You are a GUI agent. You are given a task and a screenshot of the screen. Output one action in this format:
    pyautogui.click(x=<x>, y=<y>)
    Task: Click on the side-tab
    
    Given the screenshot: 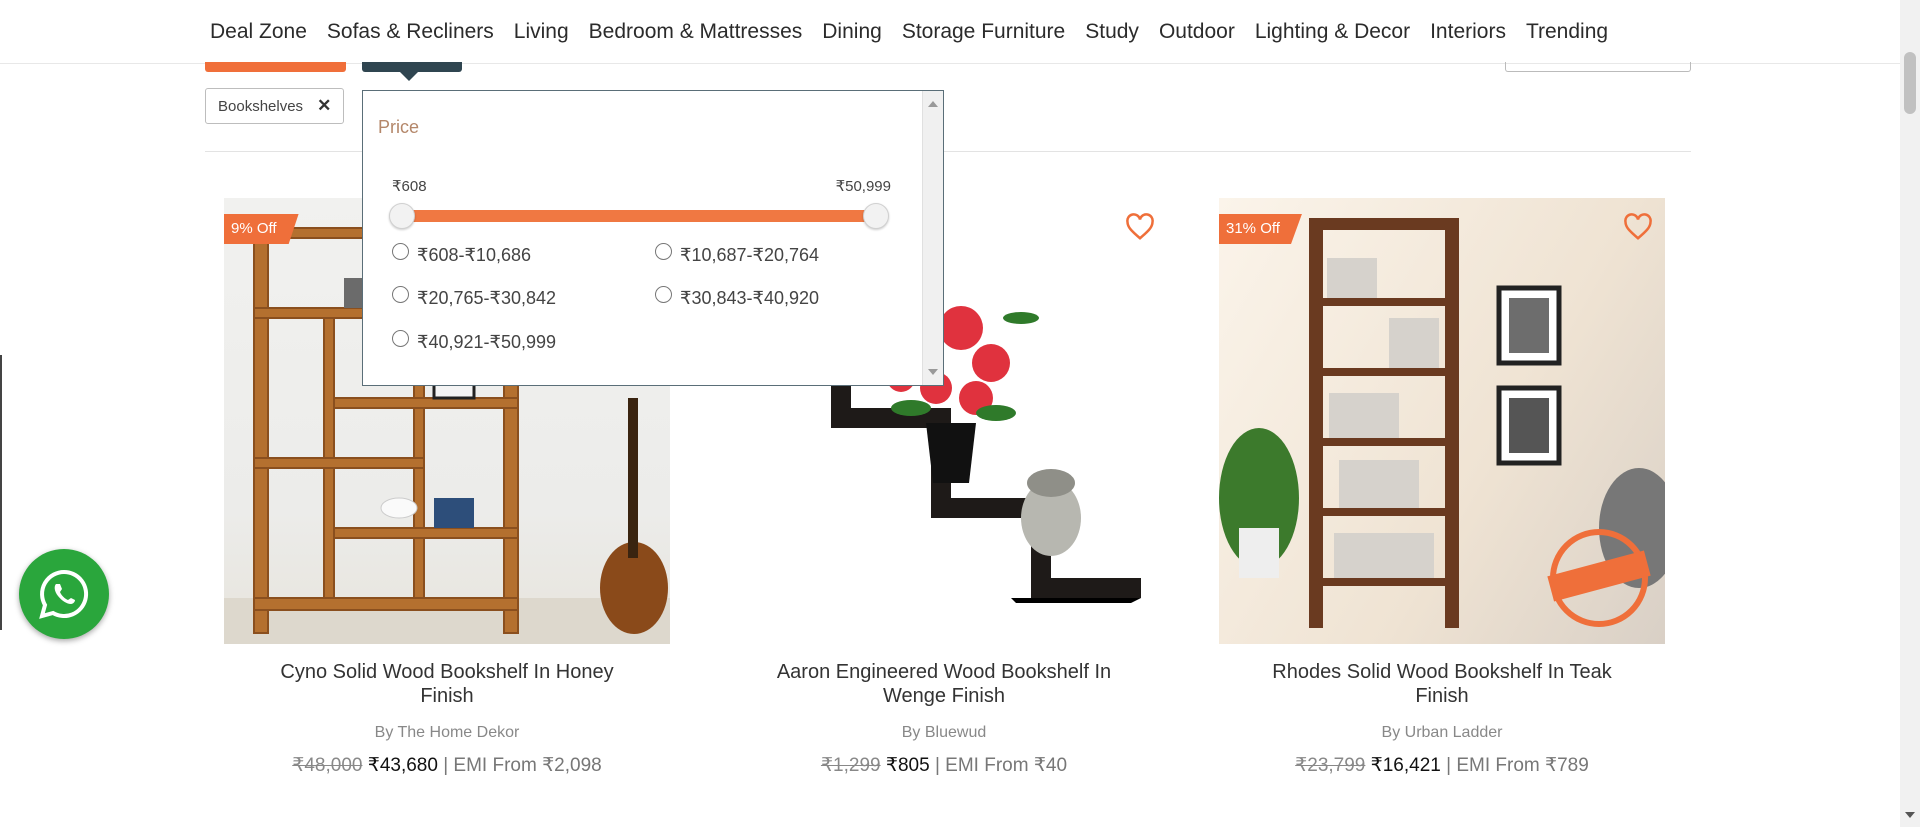 What is the action you would take?
    pyautogui.click(x=1, y=492)
    